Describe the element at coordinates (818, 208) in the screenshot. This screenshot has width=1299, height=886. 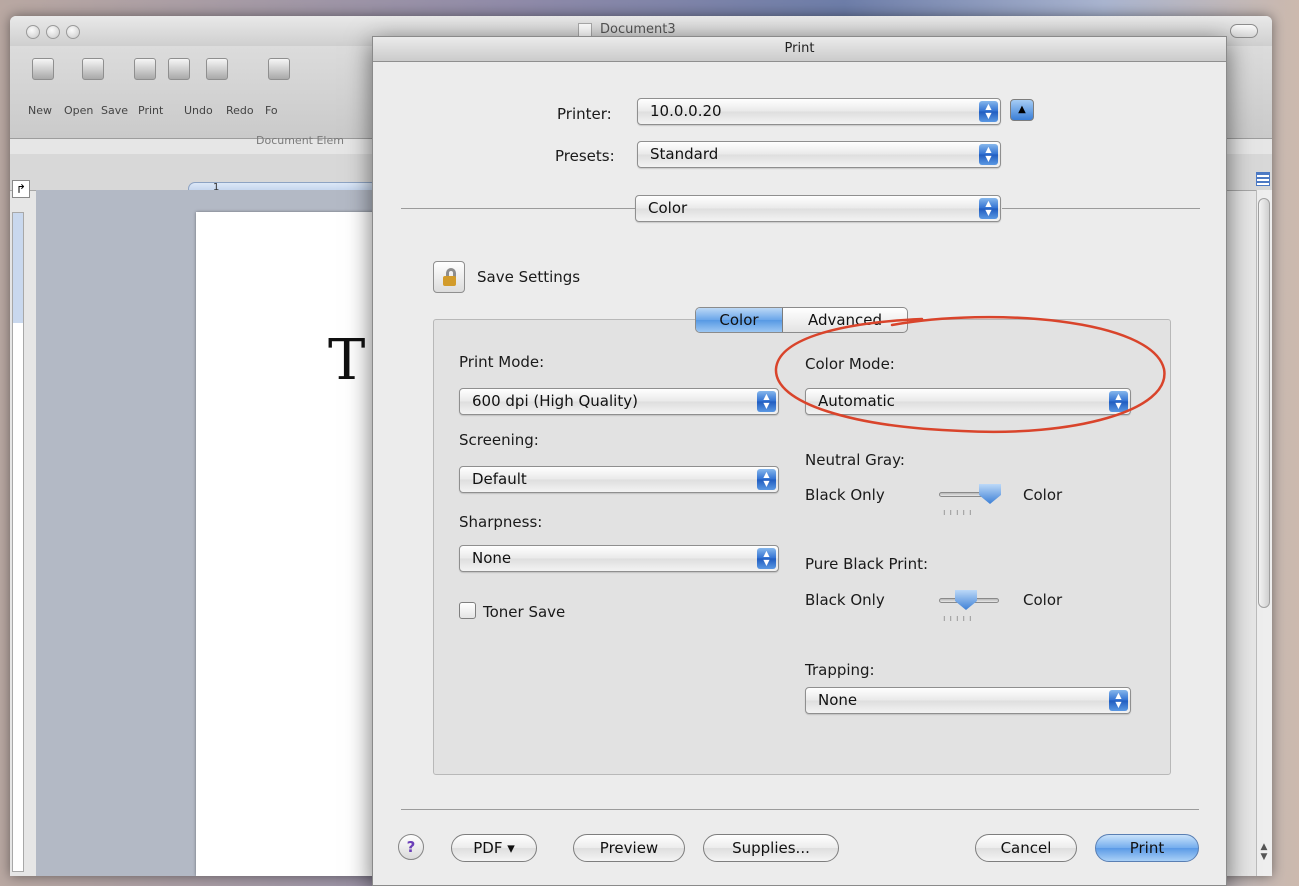
I see `pane-select: Color ▲ ▼` at that location.